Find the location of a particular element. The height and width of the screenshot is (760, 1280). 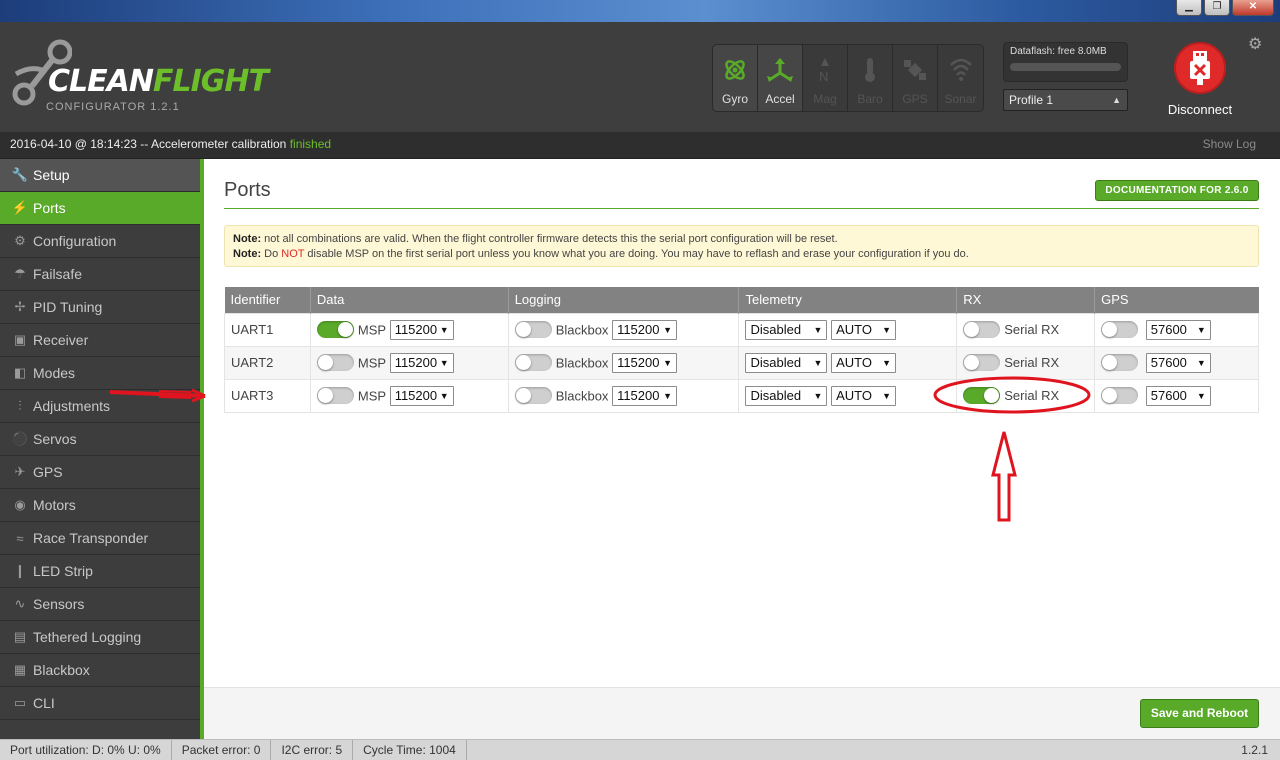

sidebar-item-pid-tuning: ✢ PID Tuning is located at coordinates (100, 307).